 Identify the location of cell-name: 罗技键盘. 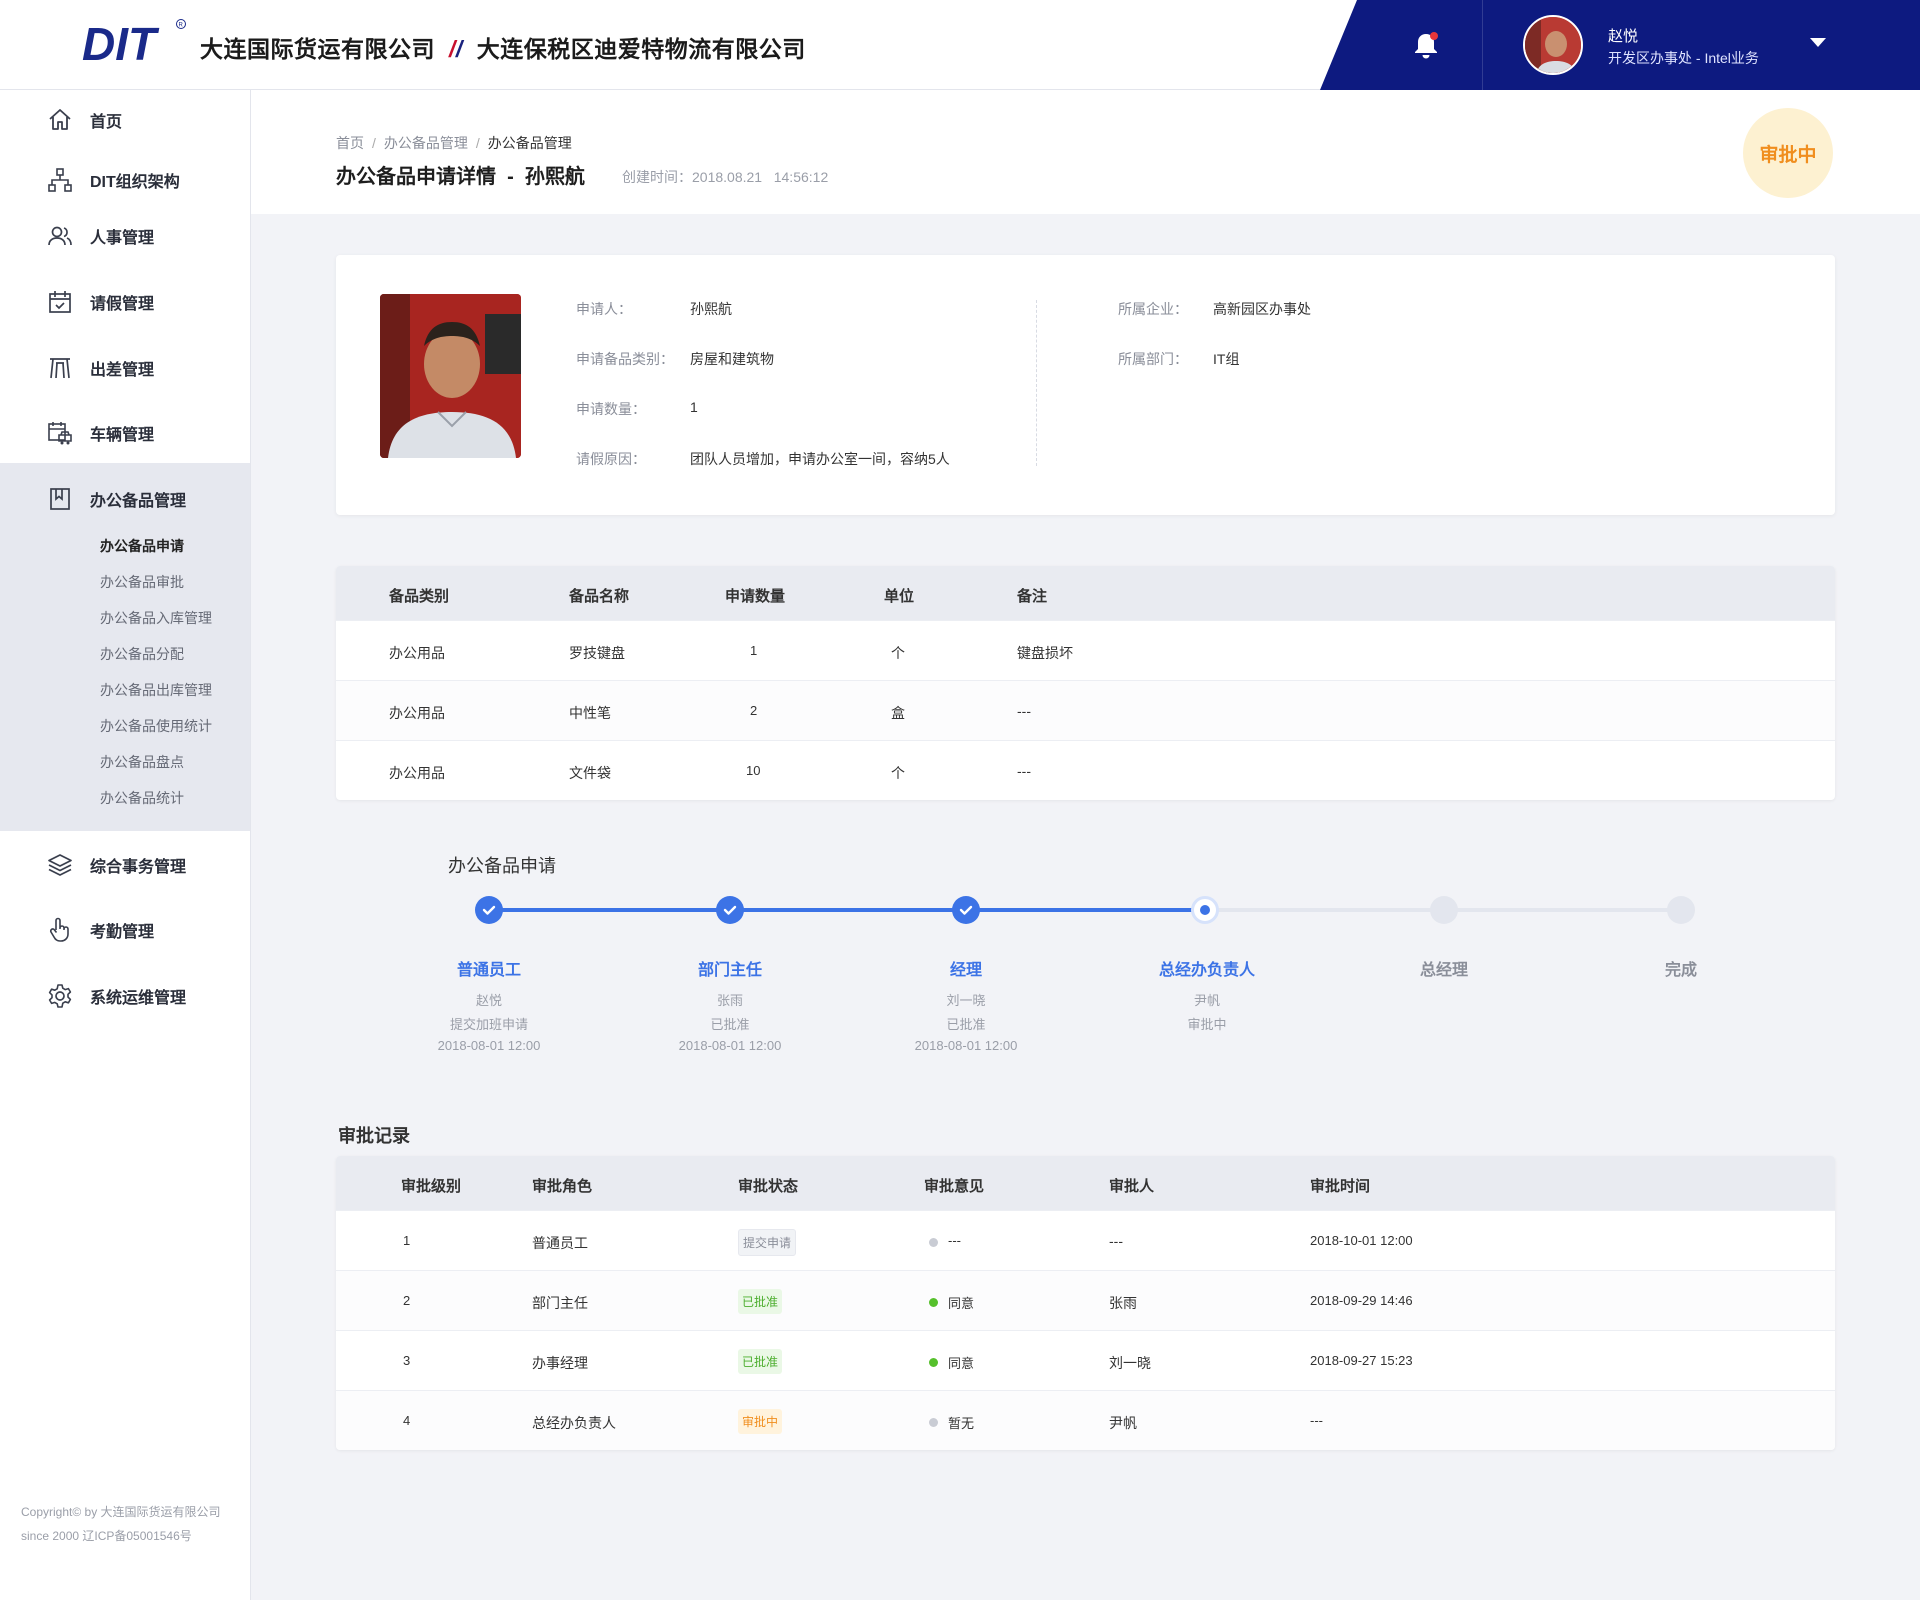
(597, 653).